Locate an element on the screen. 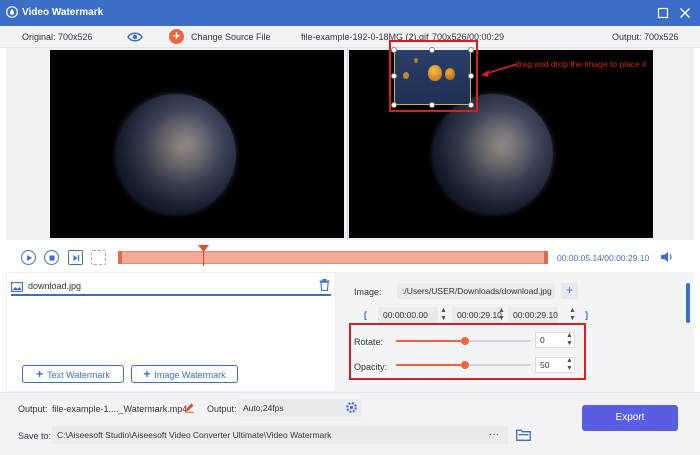 Image resolution: width=700 pixels, height=455 pixels. output-file-name: file-example-1...._Watermark.mp4 is located at coordinates (120, 409).